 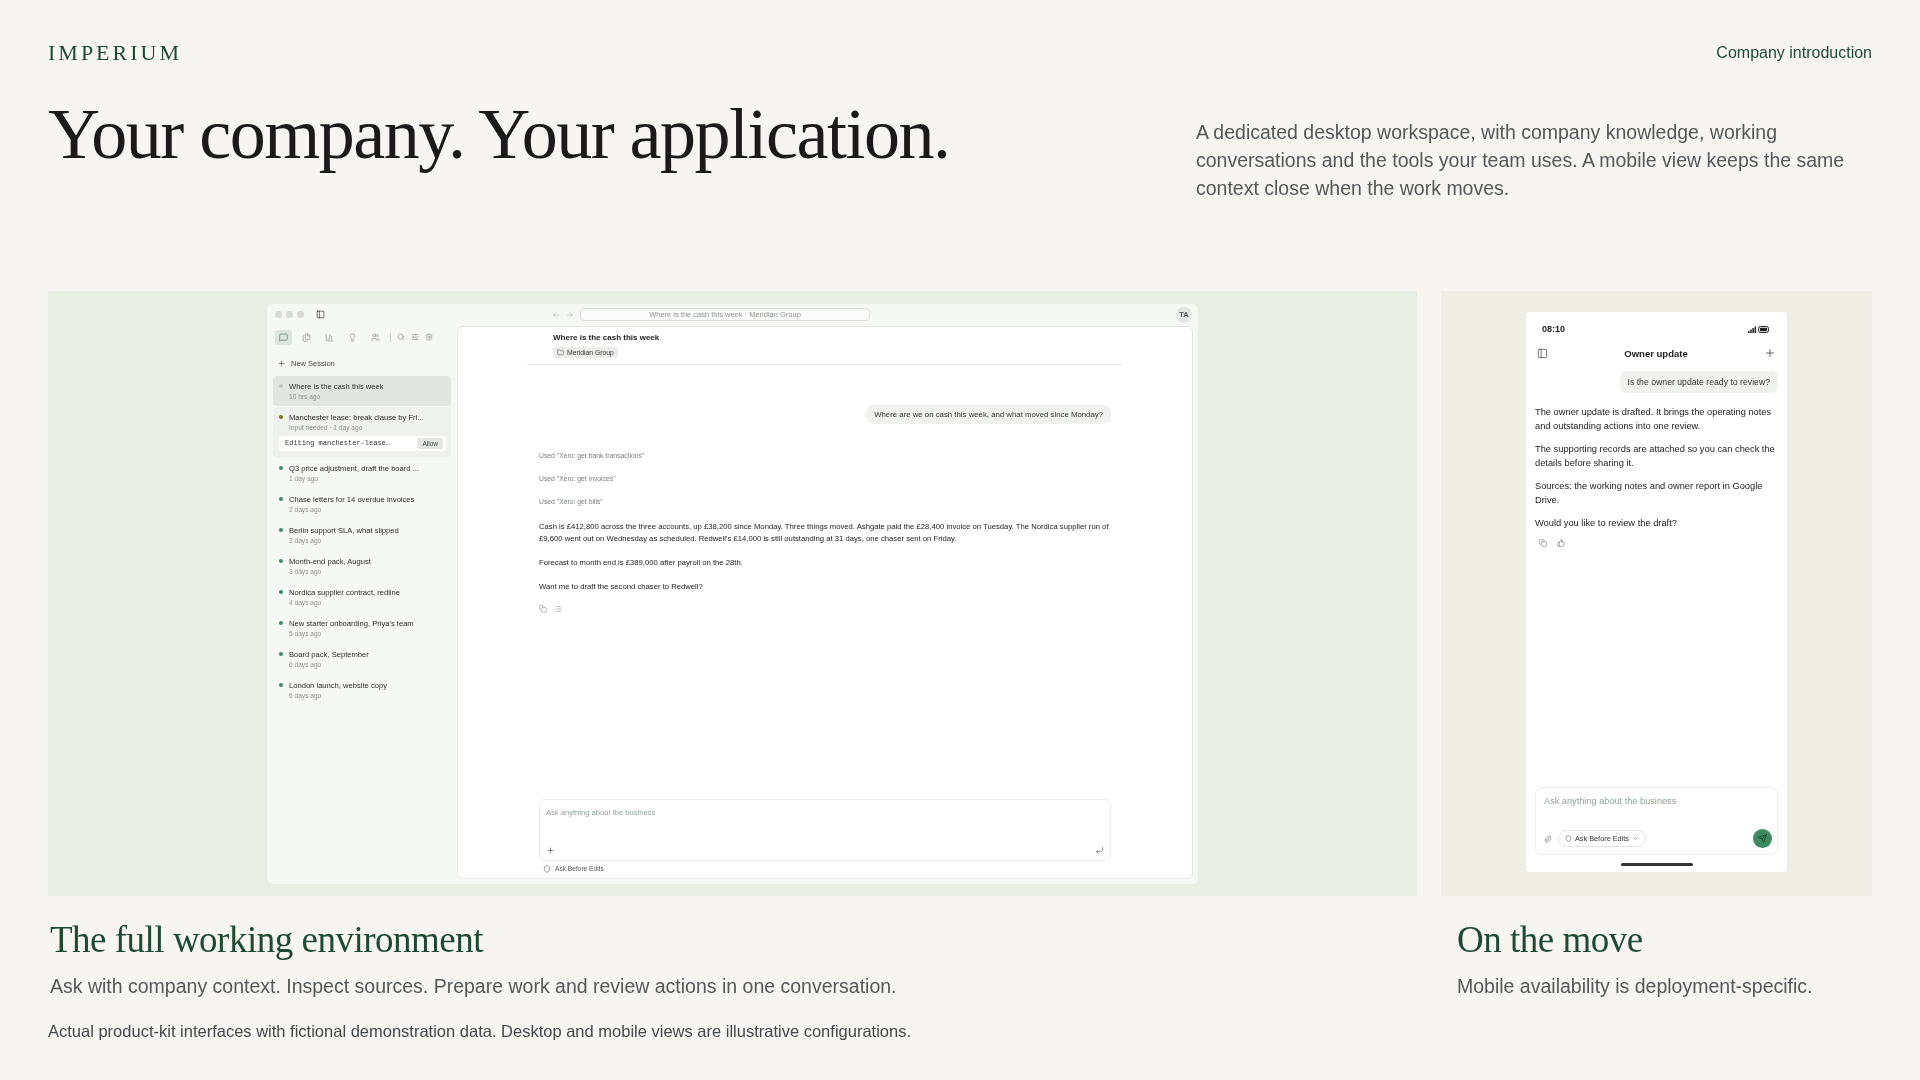 I want to click on status-icons, so click(x=1759, y=329).